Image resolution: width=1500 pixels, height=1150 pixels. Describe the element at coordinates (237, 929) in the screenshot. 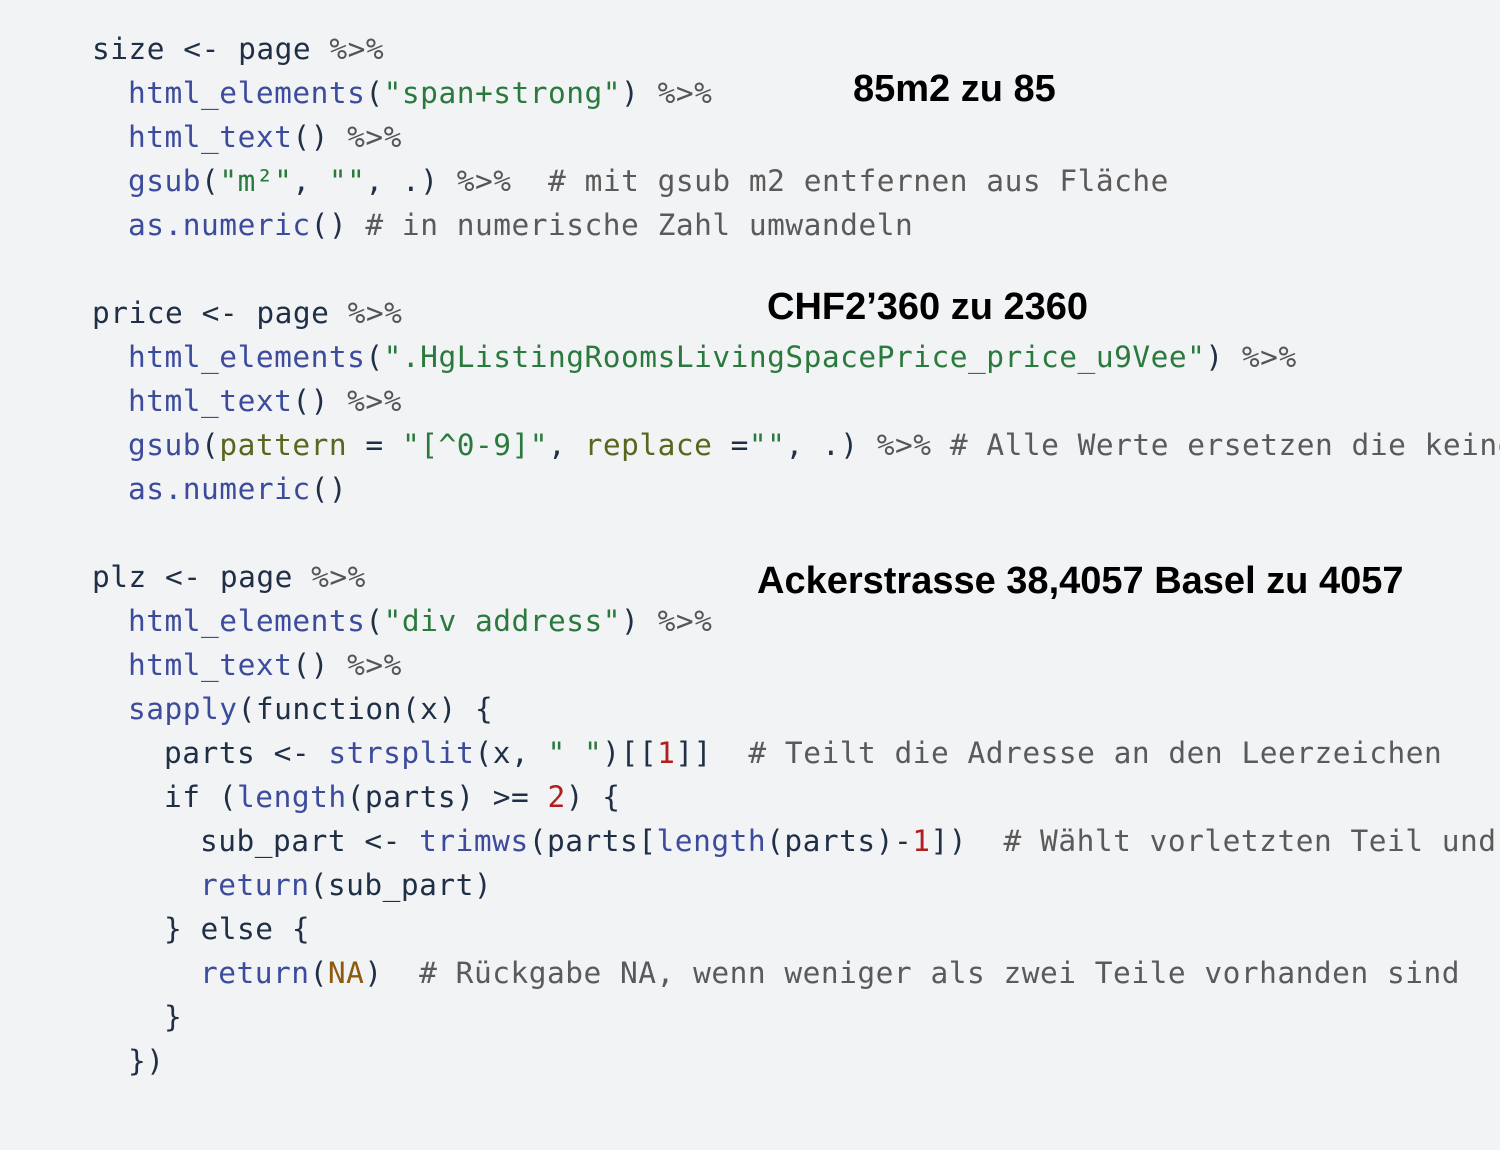

I see `code-line: } else {` at that location.